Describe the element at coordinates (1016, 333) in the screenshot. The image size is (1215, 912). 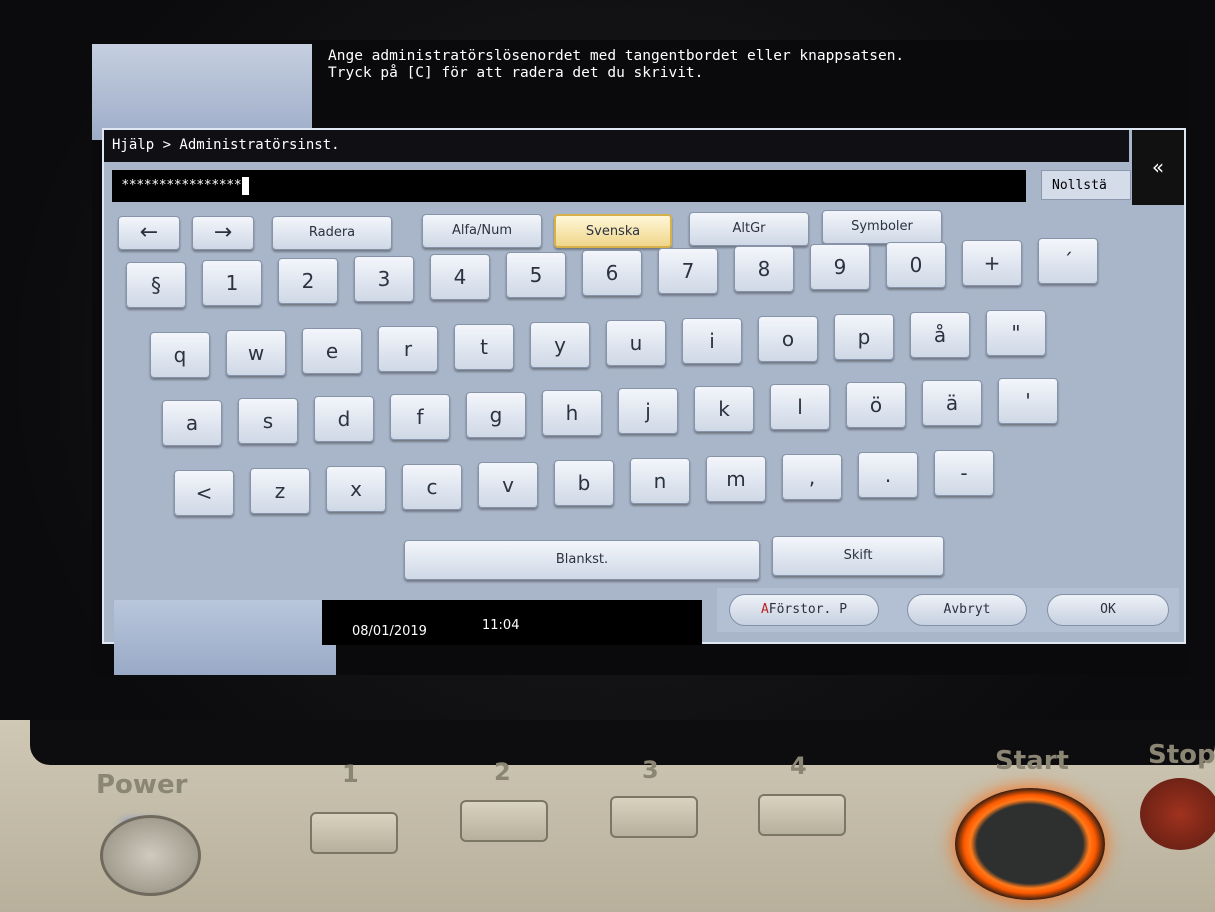
I see `key-row2-11: "` at that location.